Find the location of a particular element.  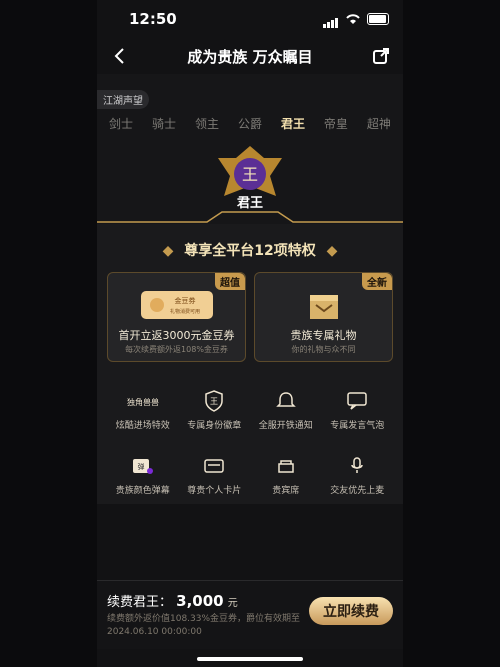

privilege-item: 专属发言气泡 is located at coordinates (358, 408).